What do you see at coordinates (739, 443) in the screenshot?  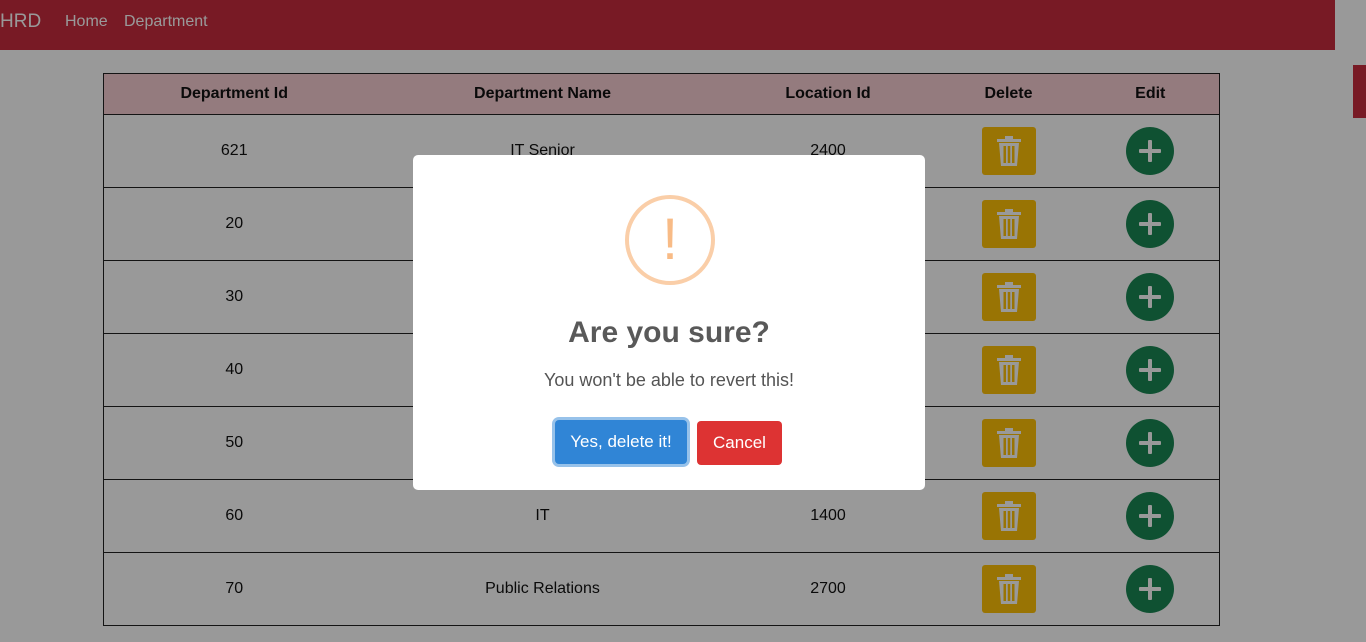 I see `cancel-button: Cancel` at bounding box center [739, 443].